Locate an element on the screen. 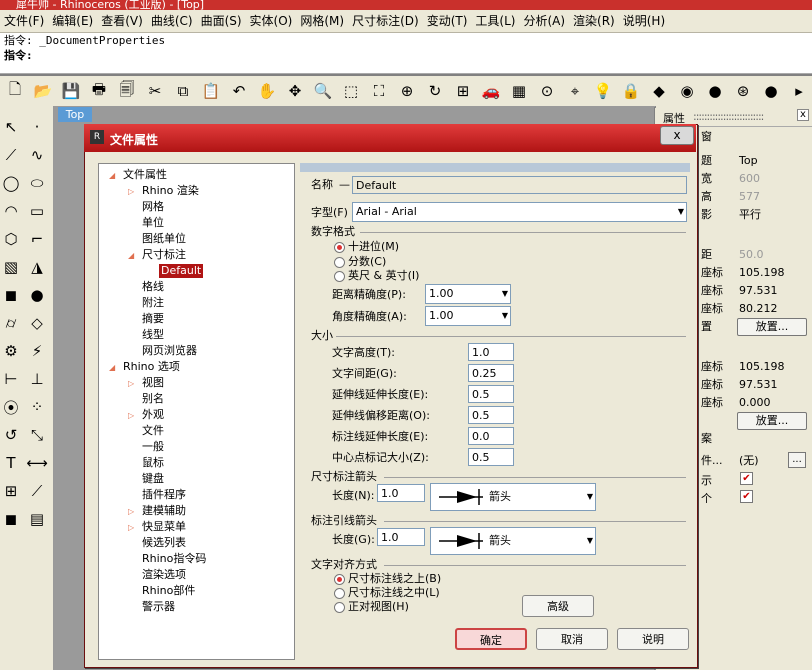 This screenshot has height=670, width=812. copy-icon: ⧉ is located at coordinates (183, 91).